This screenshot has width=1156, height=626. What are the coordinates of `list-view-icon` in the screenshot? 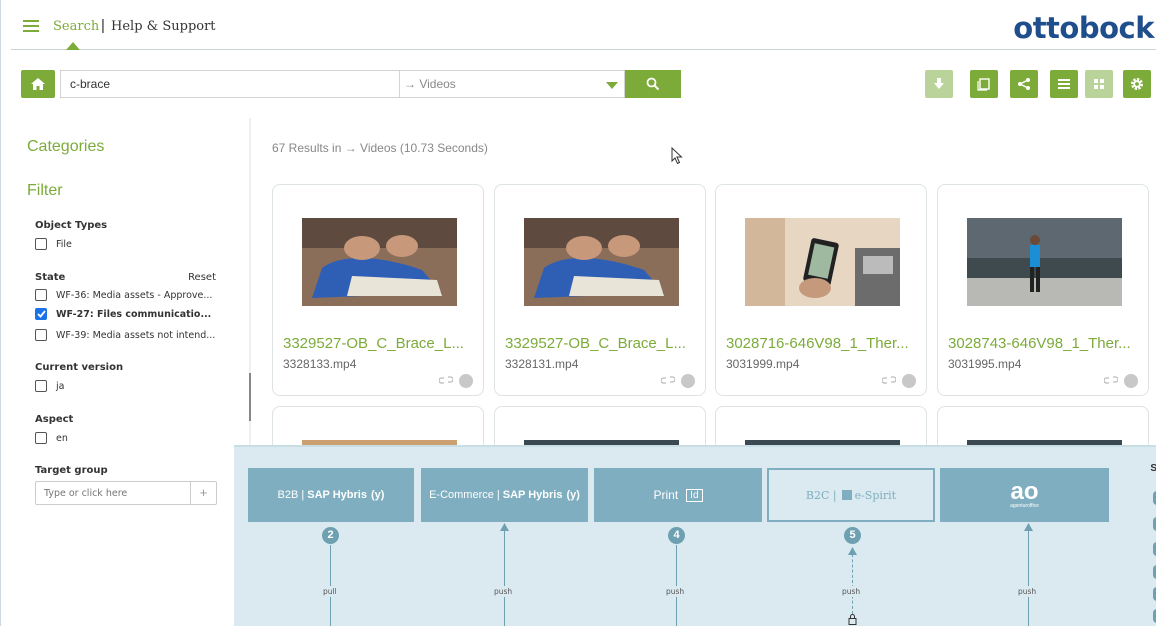 It's located at (1064, 84).